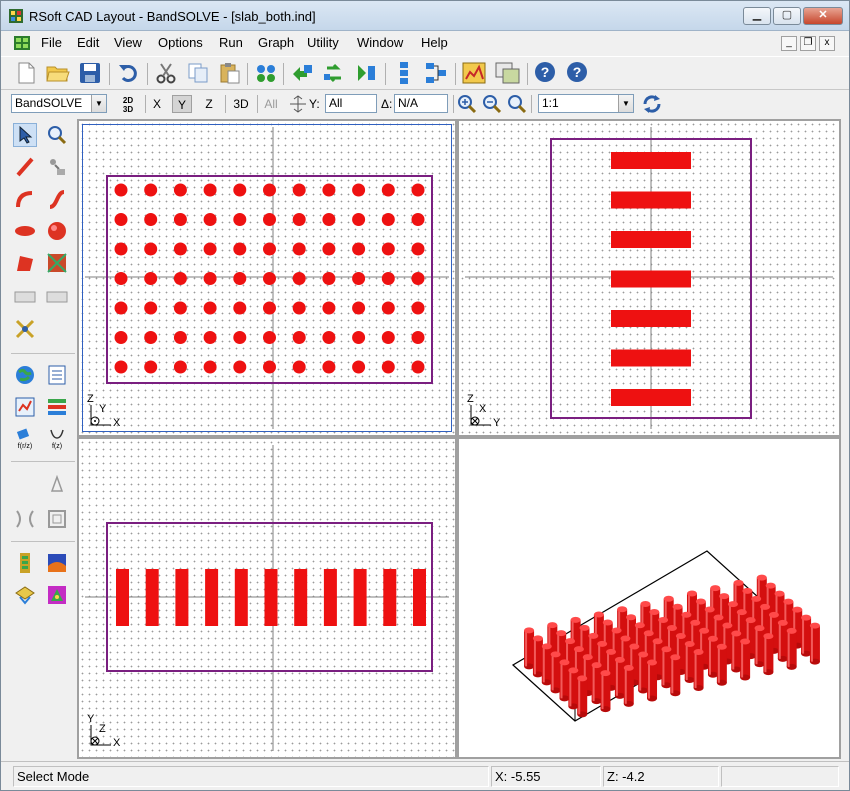 Image resolution: width=850 pixels, height=791 pixels. I want to click on function-z-icon: f(z), so click(57, 439).